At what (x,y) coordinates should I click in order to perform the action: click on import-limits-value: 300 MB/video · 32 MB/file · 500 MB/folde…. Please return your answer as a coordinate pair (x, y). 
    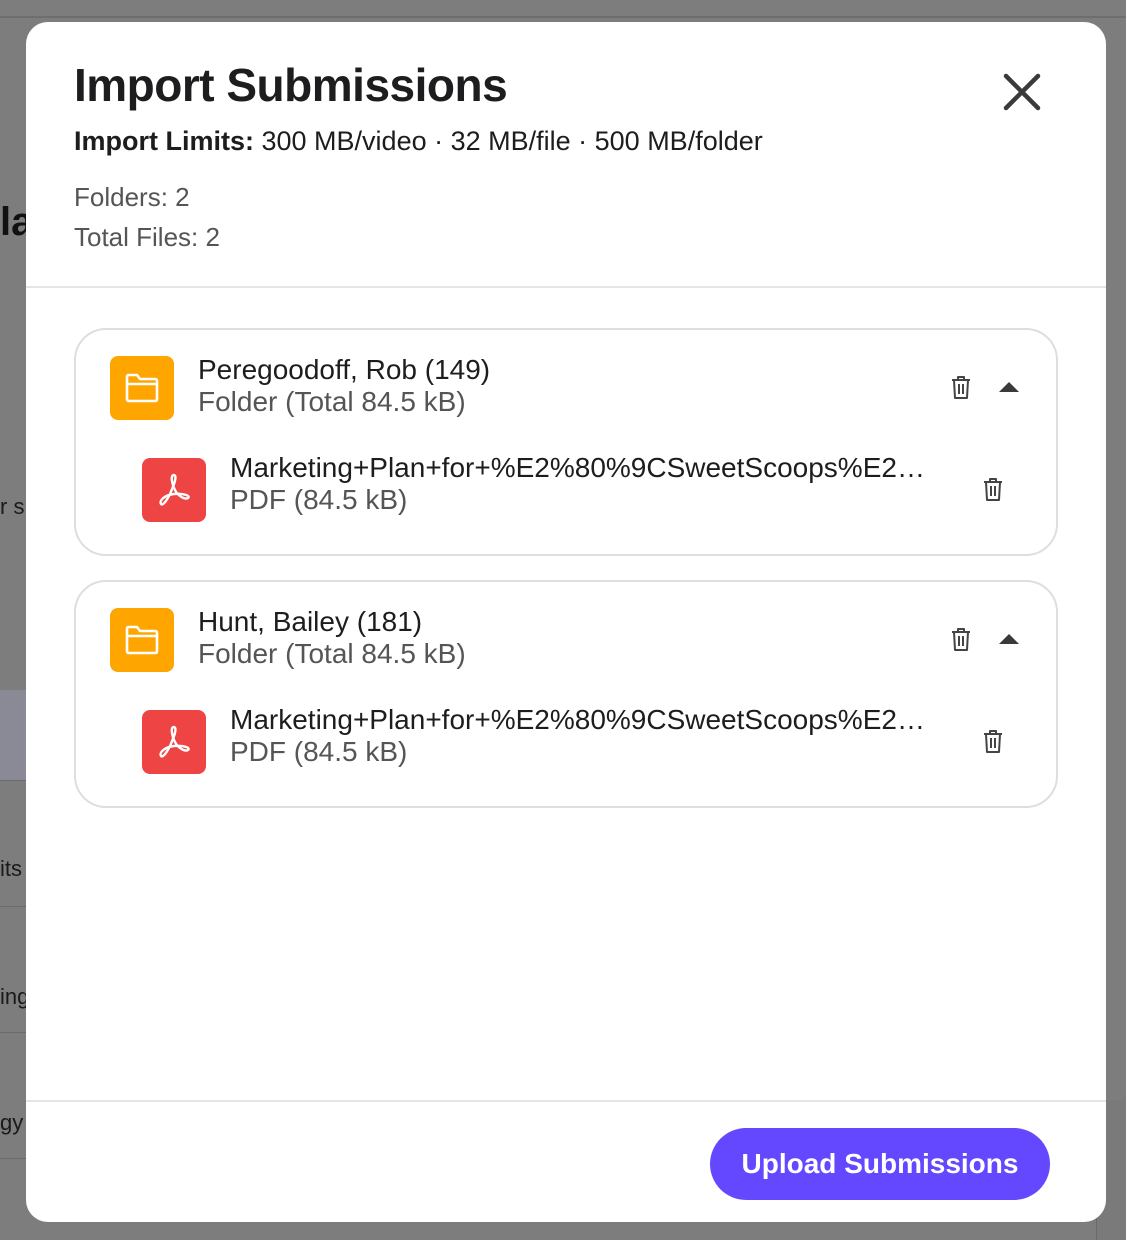
    Looking at the image, I should click on (508, 141).